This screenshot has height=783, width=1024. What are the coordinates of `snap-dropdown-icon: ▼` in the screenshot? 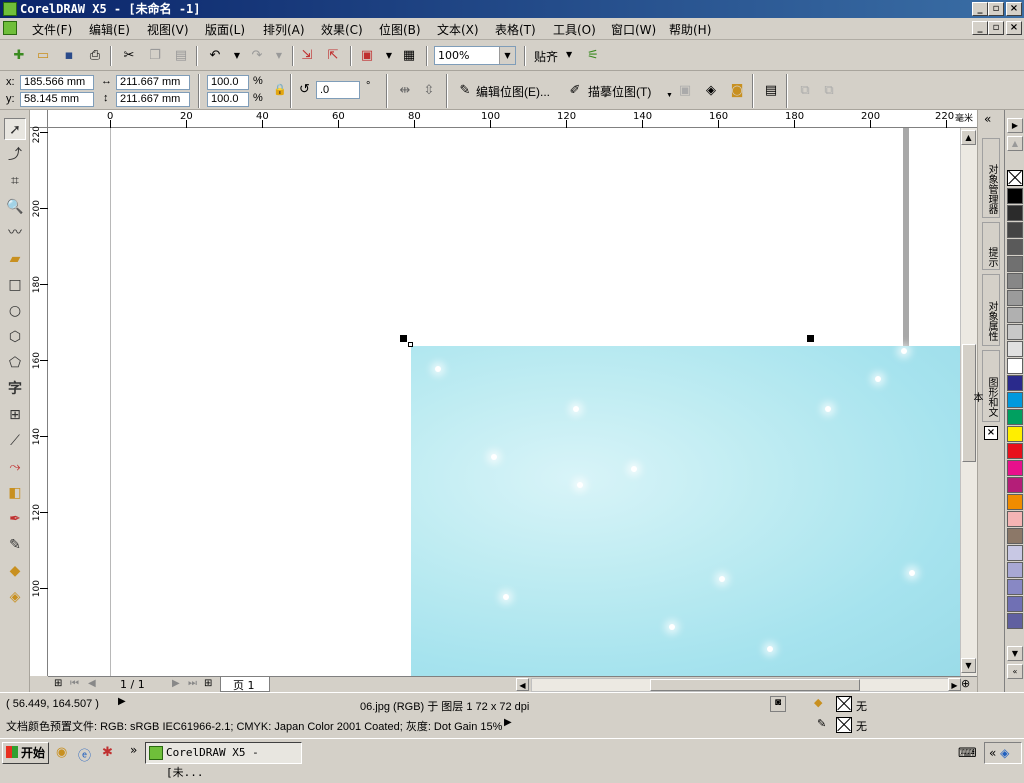 It's located at (569, 54).